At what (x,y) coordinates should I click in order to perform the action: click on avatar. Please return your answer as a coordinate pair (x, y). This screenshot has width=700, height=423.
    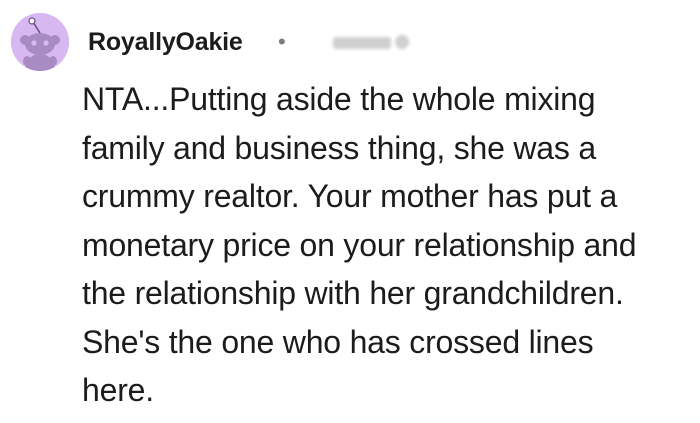
    Looking at the image, I should click on (40, 42).